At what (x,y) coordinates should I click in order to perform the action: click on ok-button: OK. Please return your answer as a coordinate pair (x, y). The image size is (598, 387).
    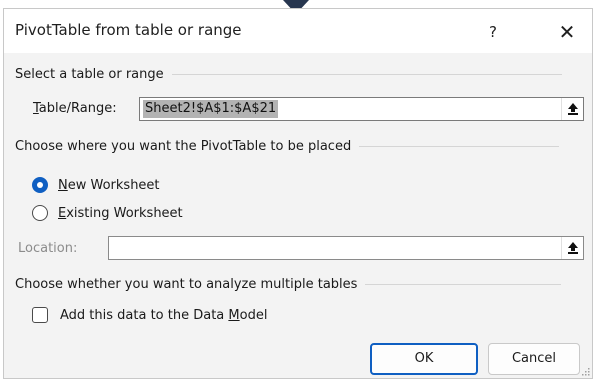
    Looking at the image, I should click on (424, 359).